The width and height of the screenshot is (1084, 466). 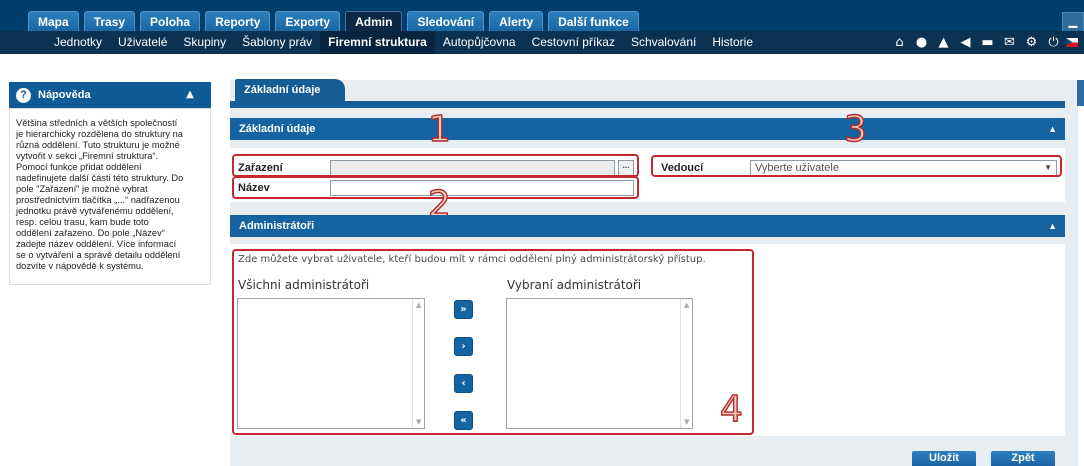 I want to click on subnav-uzivatele: Uživatelé, so click(x=142, y=42).